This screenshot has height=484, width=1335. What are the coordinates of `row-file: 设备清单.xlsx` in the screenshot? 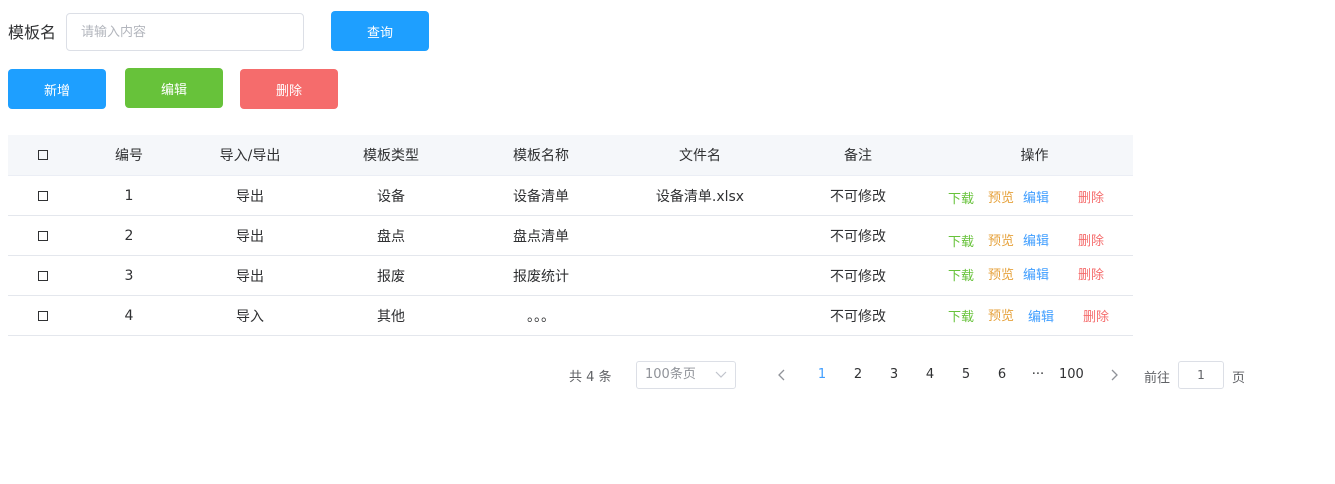 It's located at (700, 196).